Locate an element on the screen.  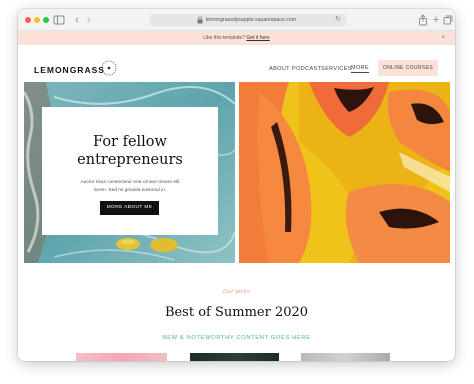
hero-title: For fellow entrepreneurs is located at coordinates (130, 151).